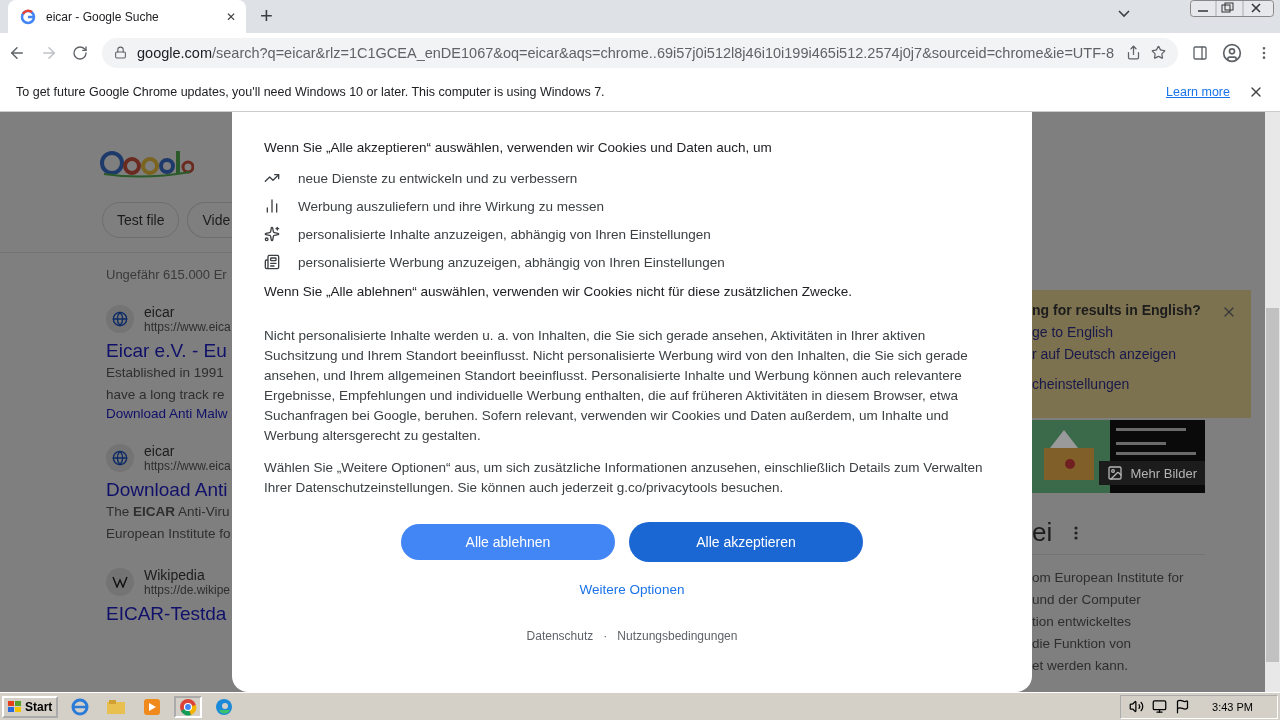 This screenshot has width=1280, height=720. What do you see at coordinates (120, 52) in the screenshot?
I see `lock-icon` at bounding box center [120, 52].